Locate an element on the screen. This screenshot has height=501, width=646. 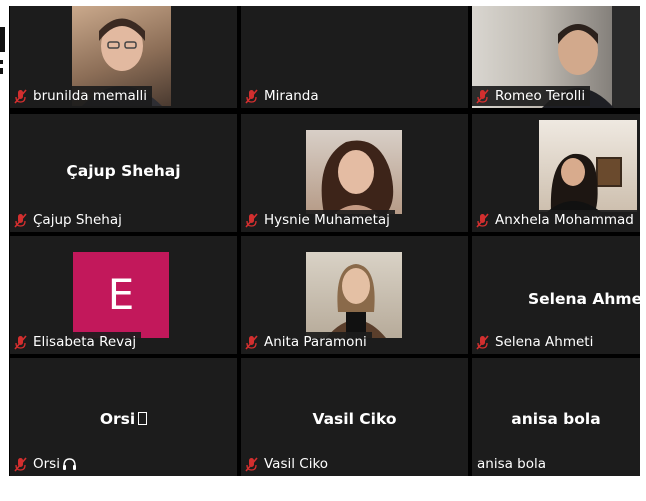
participant-tile-hysnie: Hysnie Muhametaj is located at coordinates (354, 173).